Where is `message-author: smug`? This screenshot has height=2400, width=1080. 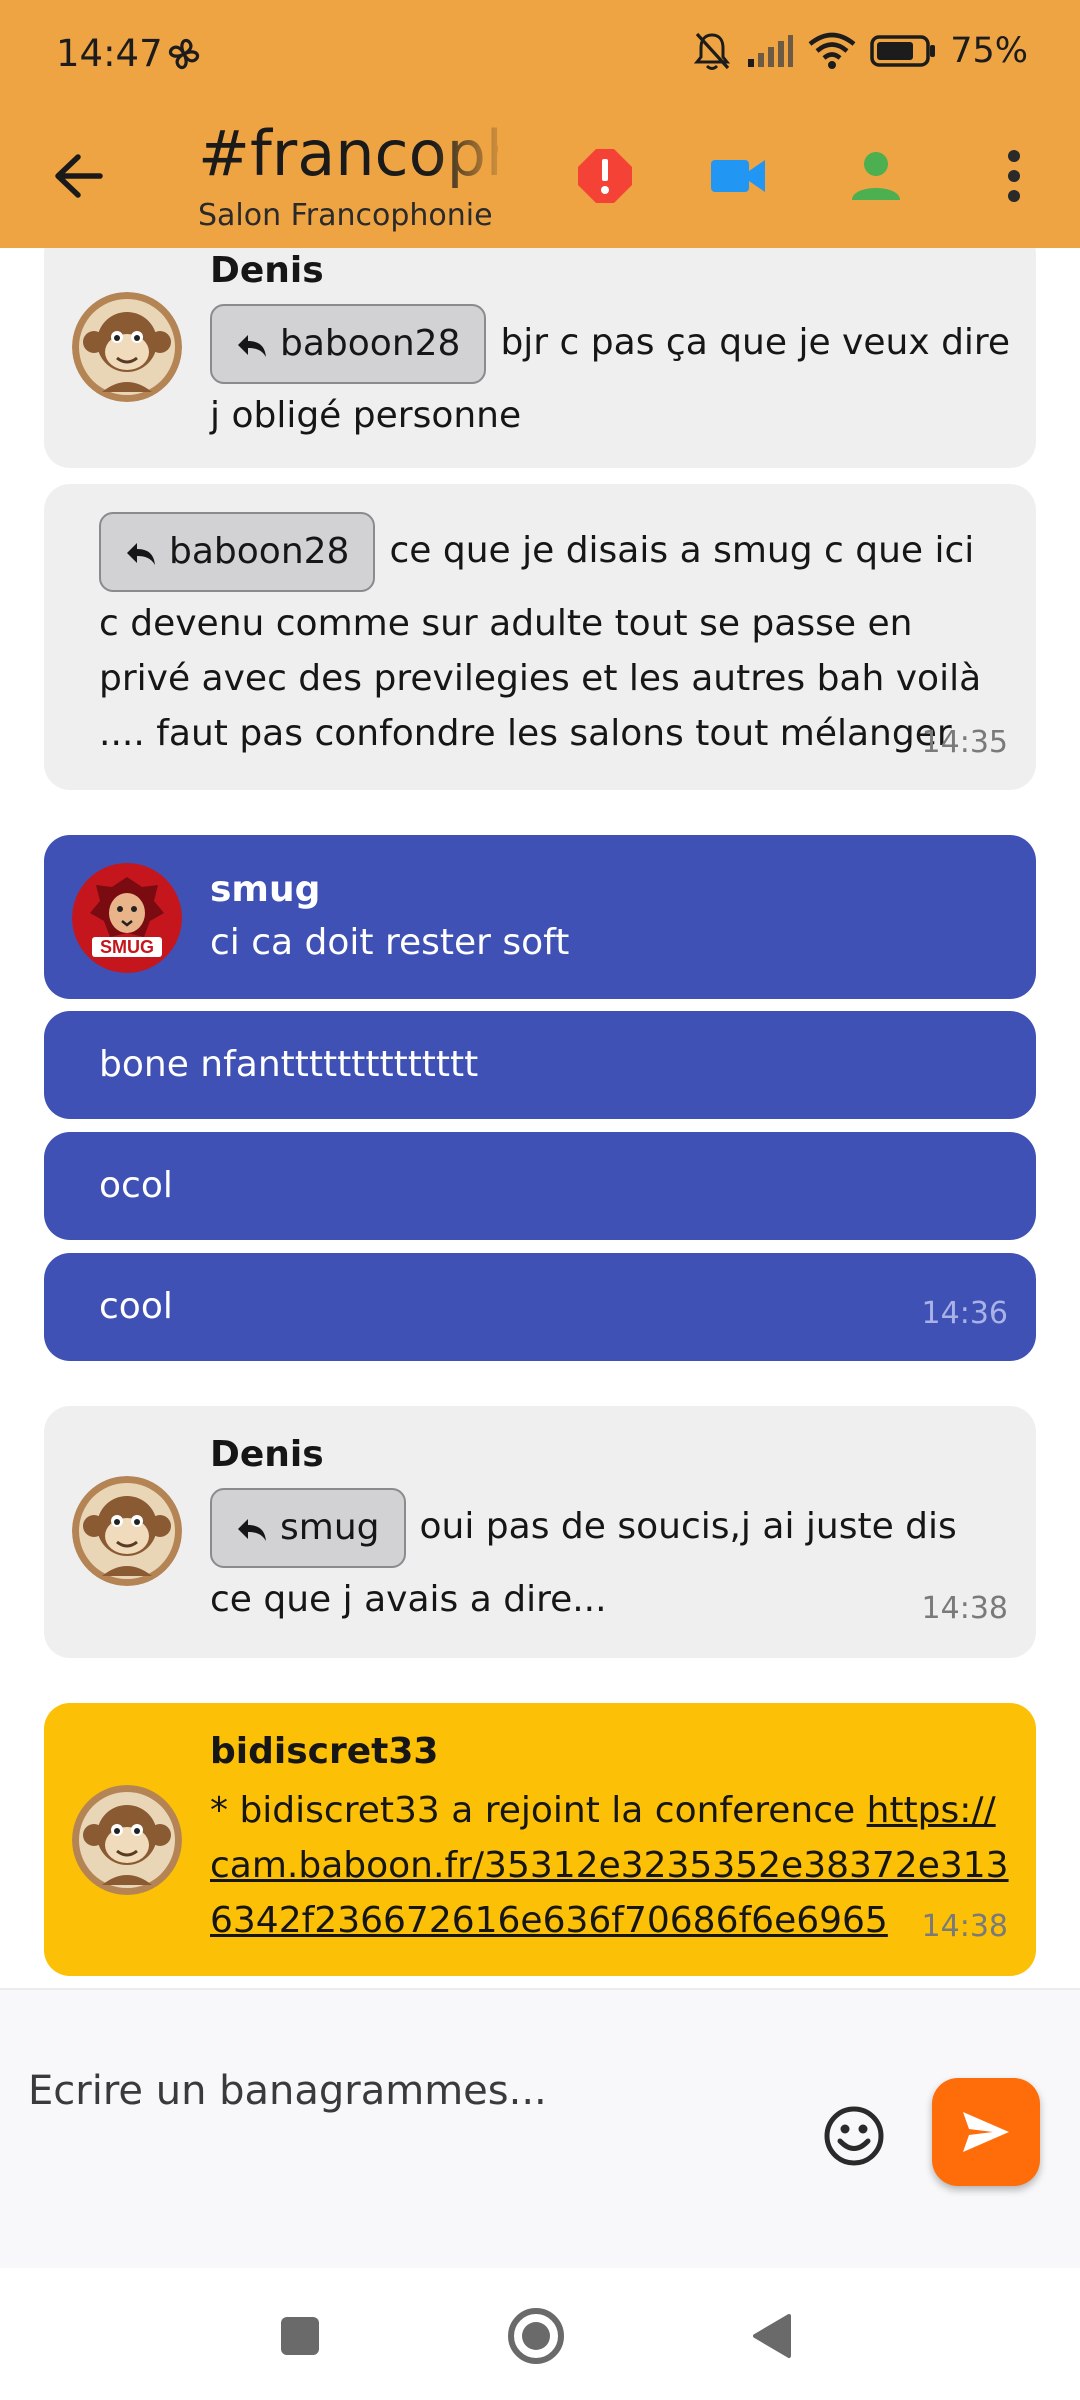
message-author: smug is located at coordinates (265, 889).